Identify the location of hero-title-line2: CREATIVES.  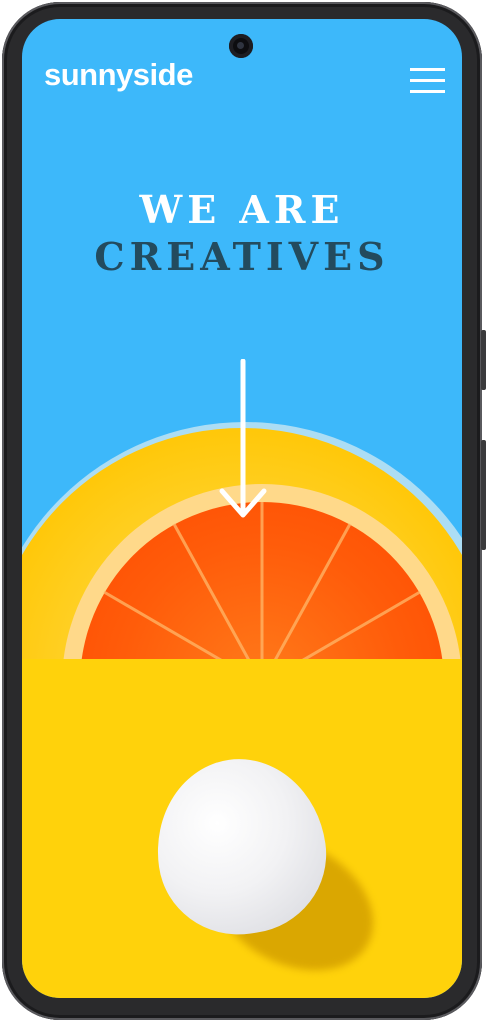
(242, 256).